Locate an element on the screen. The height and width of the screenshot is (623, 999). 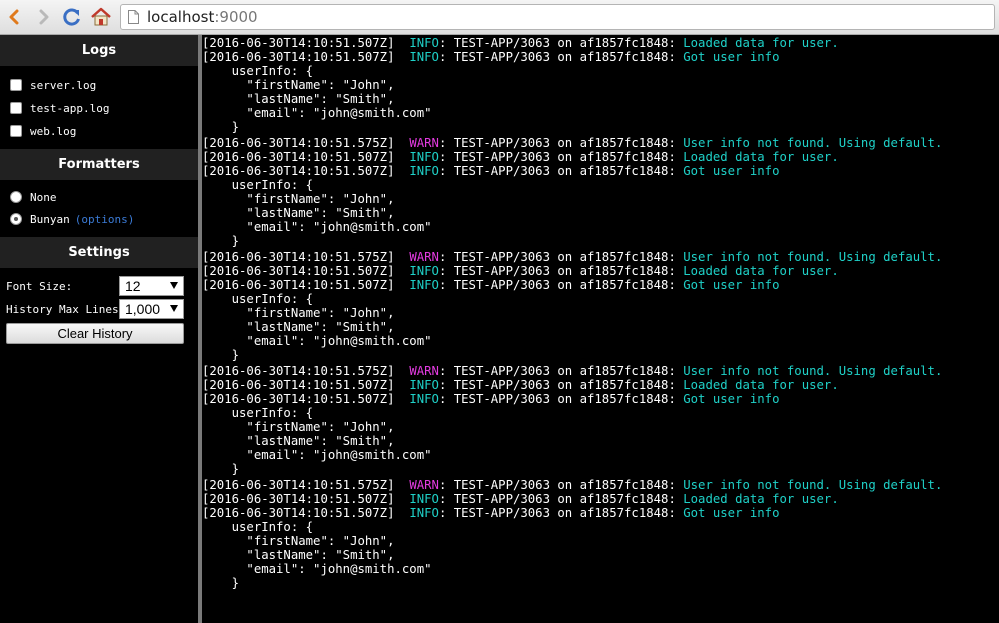
home-button is located at coordinates (101, 17).